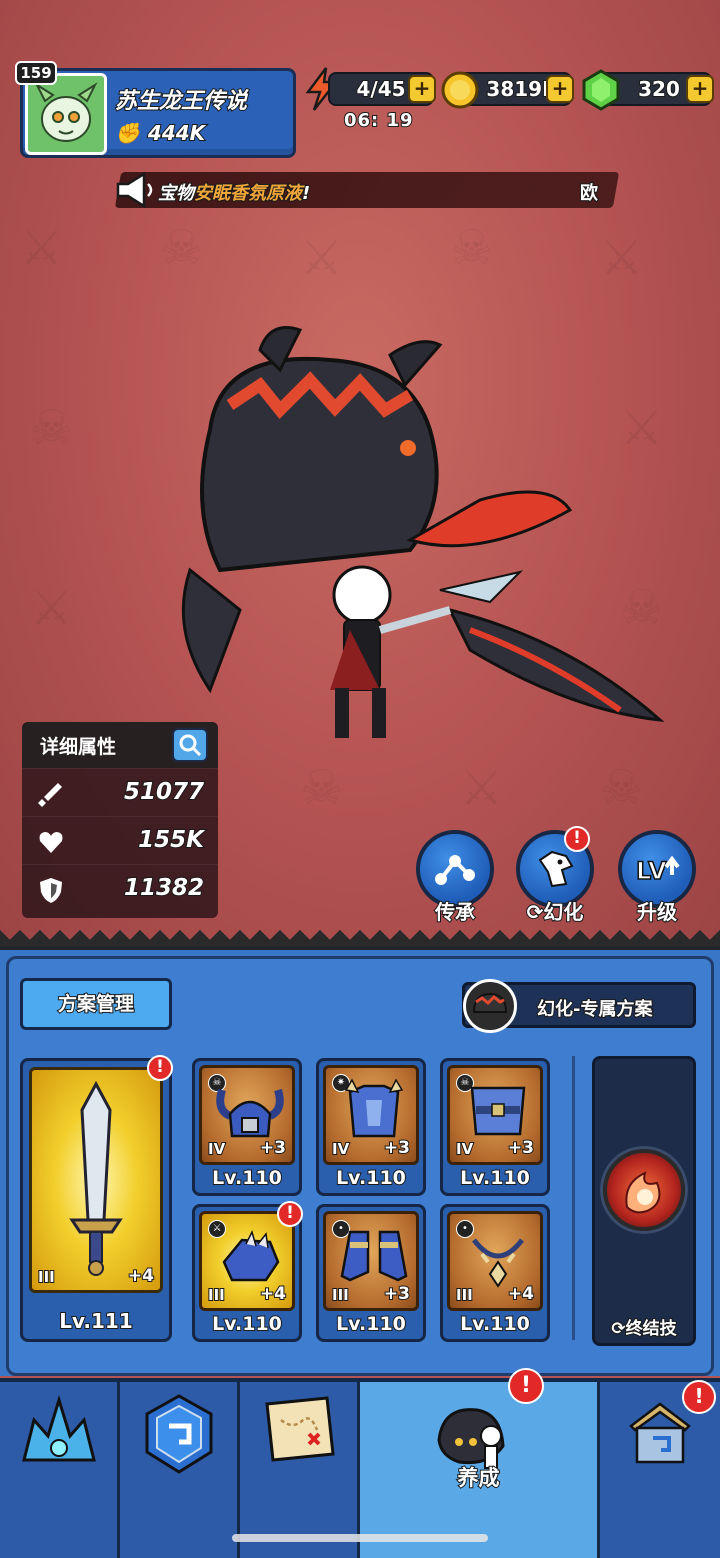 This screenshot has height=1558, width=720. I want to click on add-gems-button: +, so click(700, 89).